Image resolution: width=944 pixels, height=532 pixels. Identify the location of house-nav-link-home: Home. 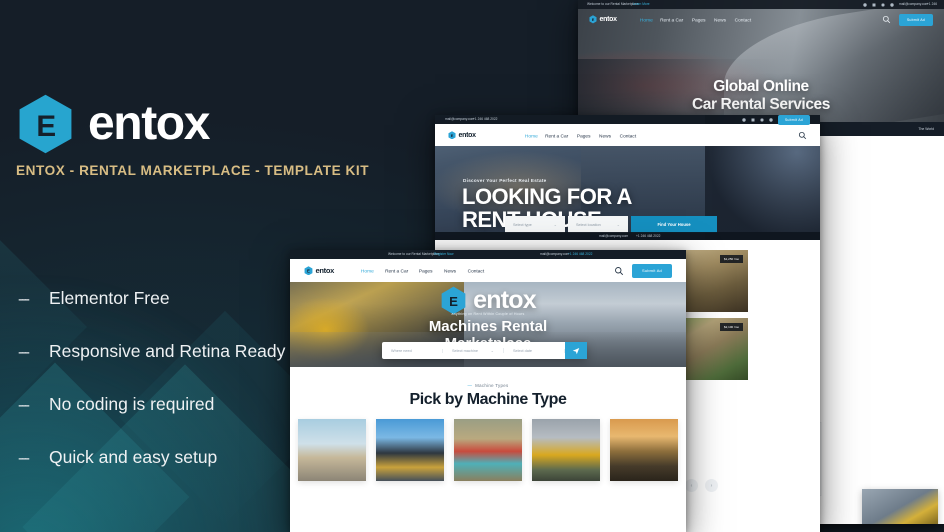
(531, 135).